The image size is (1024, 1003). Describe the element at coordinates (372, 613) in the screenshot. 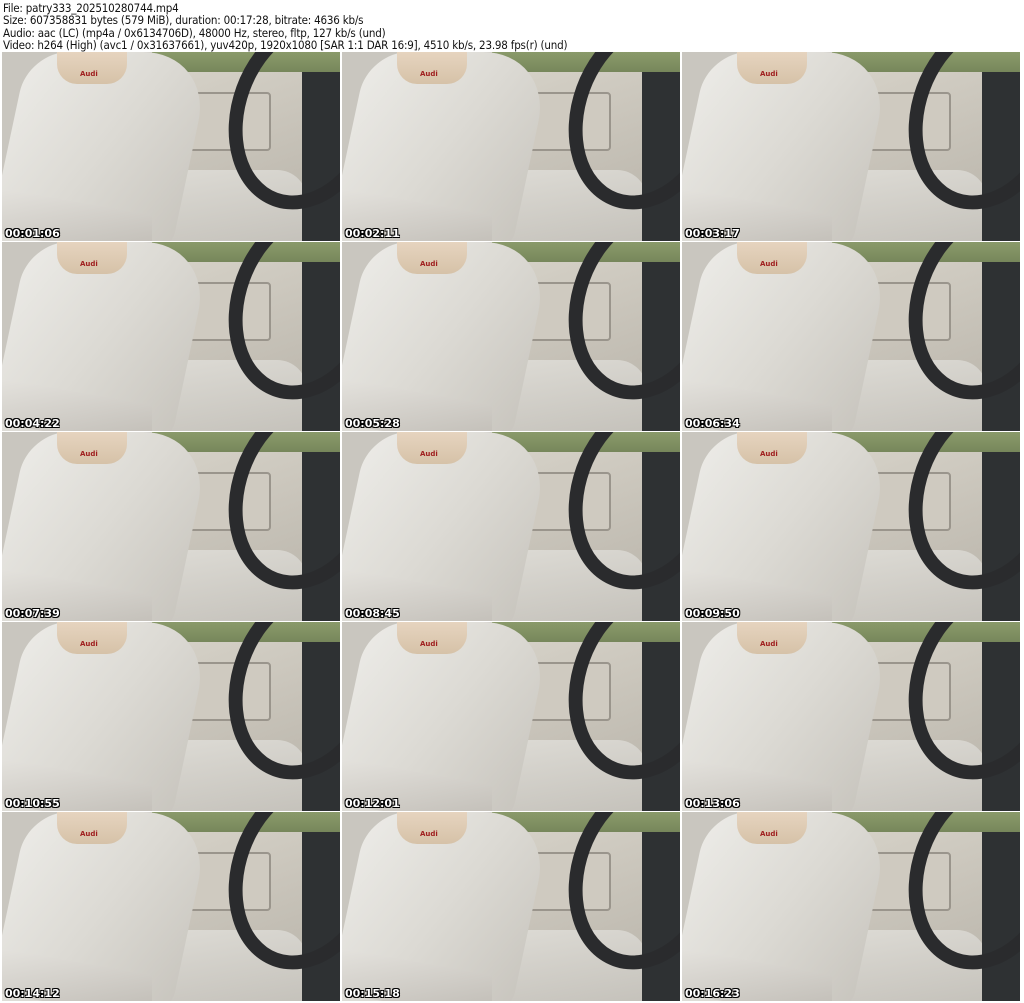

I see `thumbnail-timestamp: 00:08:45` at that location.